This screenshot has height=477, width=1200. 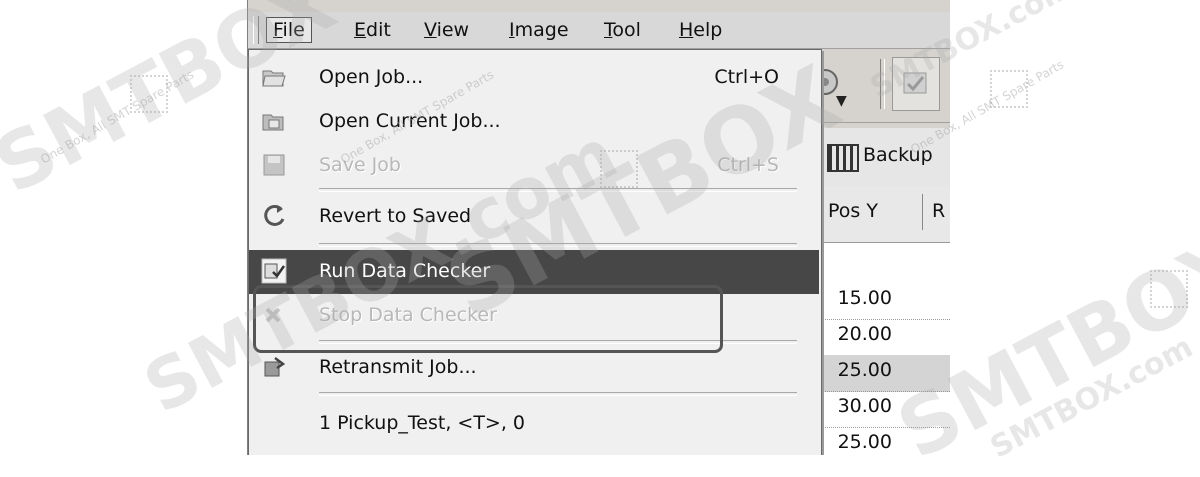 What do you see at coordinates (273, 122) in the screenshot?
I see `folder-current-icon` at bounding box center [273, 122].